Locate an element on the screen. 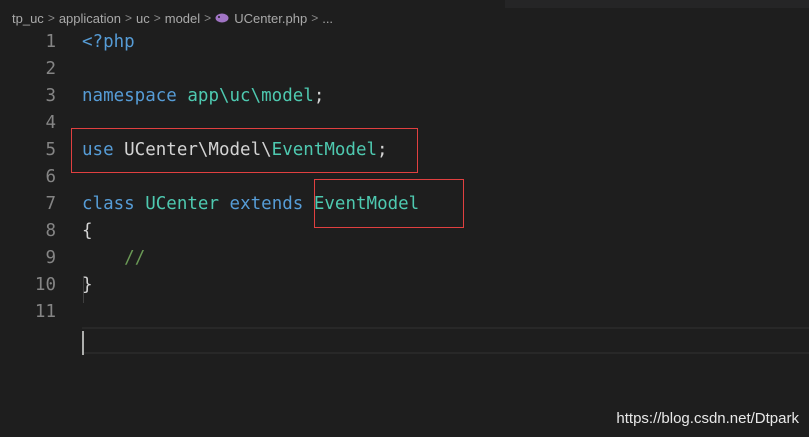  breadcrumb-item-application: application is located at coordinates (90, 18).